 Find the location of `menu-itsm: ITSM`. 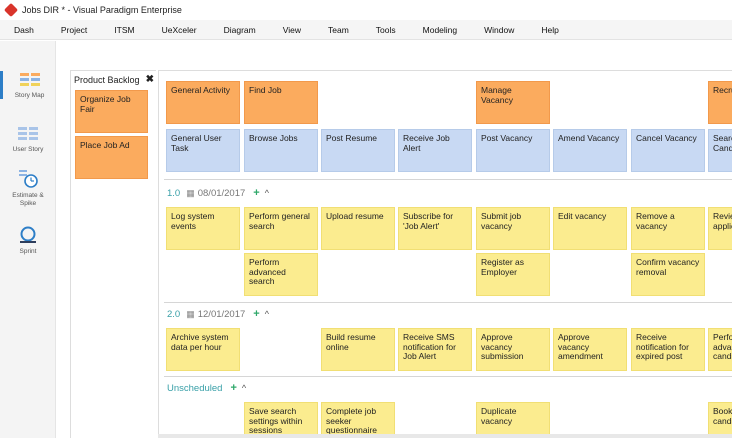

menu-itsm: ITSM is located at coordinates (124, 30).